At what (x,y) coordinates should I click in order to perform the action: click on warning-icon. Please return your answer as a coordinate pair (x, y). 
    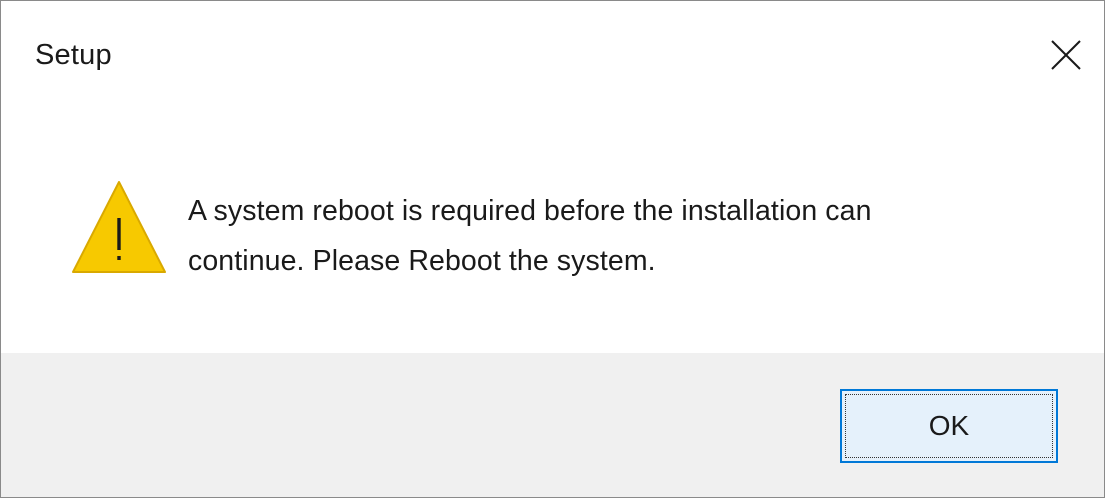
    Looking at the image, I should click on (119, 227).